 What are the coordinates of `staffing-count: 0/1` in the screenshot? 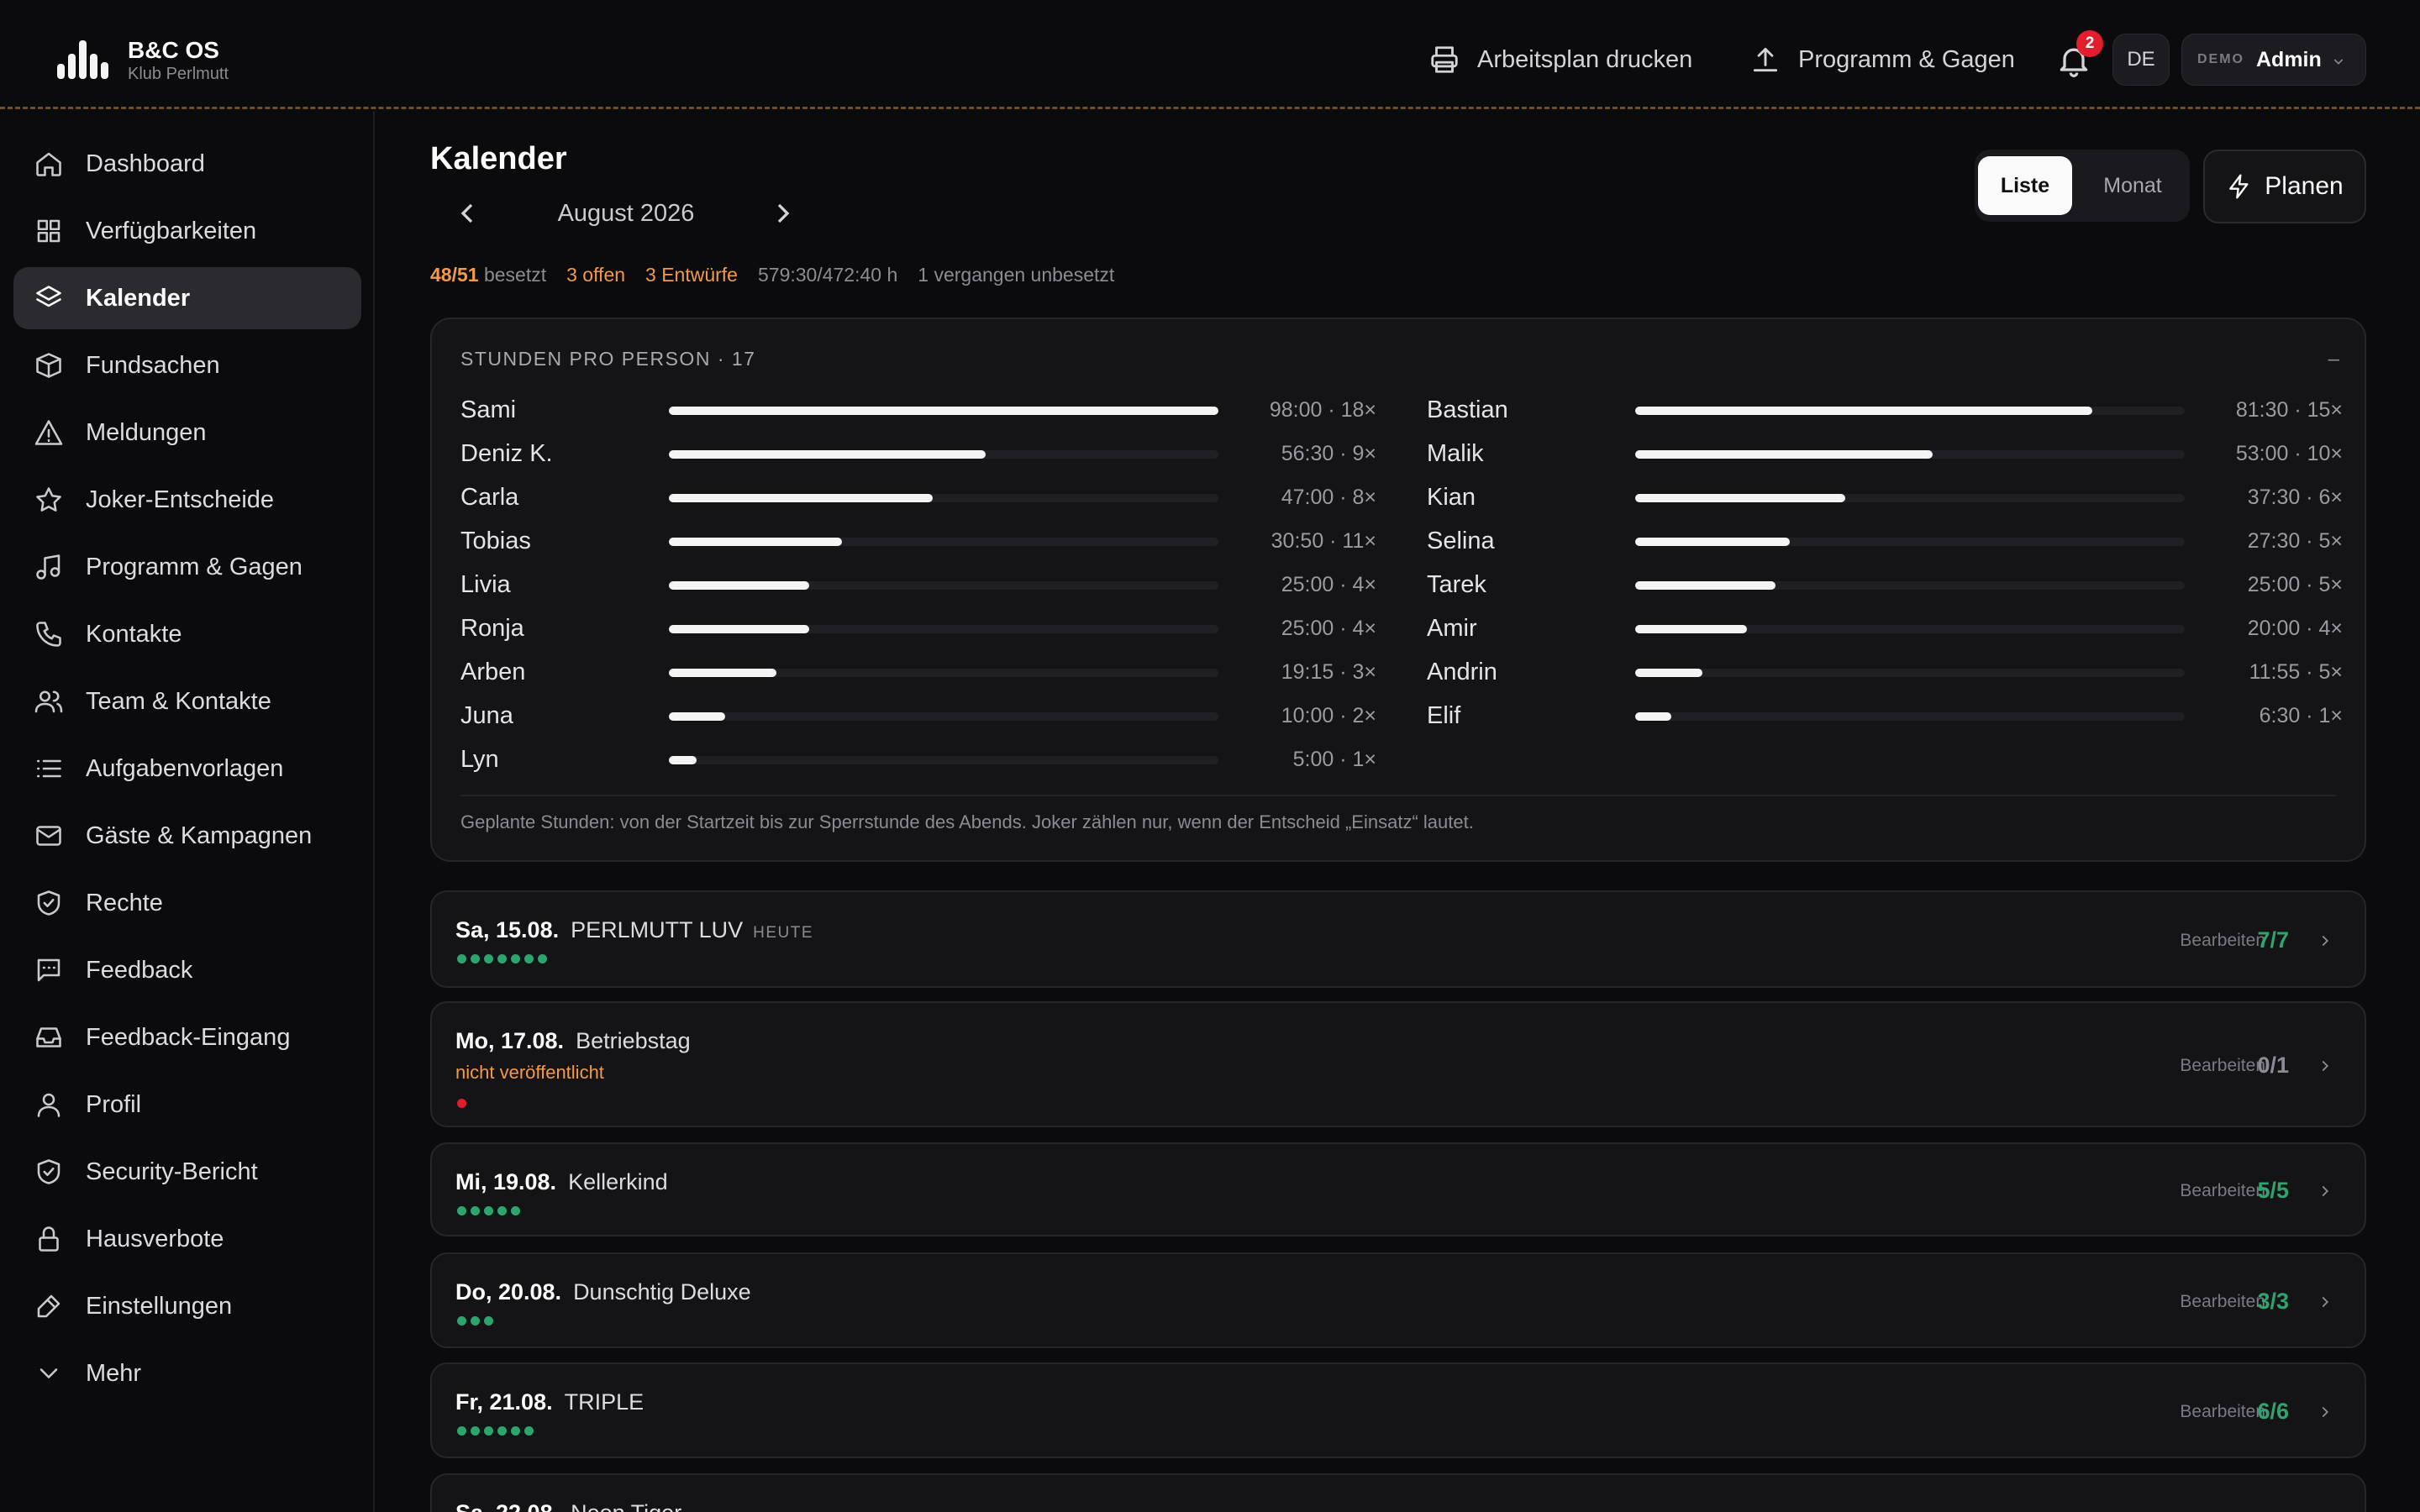 It's located at (2273, 1065).